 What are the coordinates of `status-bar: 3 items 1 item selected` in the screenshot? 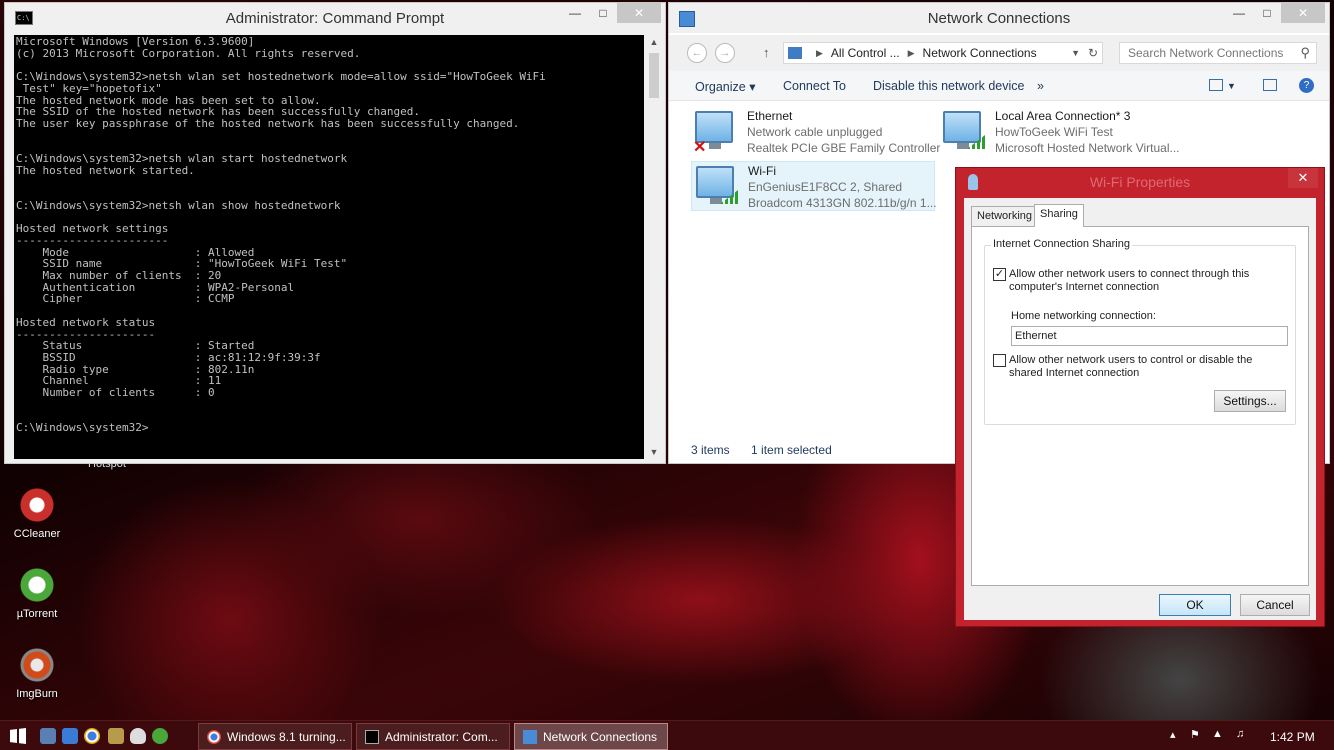 It's located at (770, 450).